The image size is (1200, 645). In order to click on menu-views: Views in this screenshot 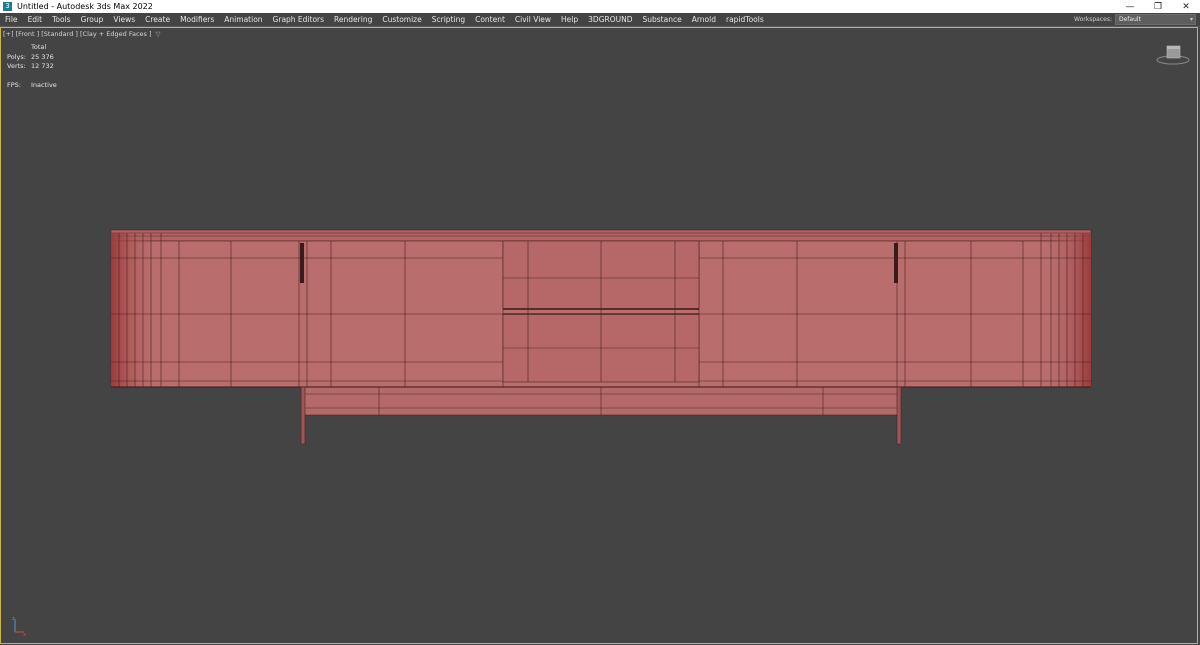, I will do `click(124, 19)`.